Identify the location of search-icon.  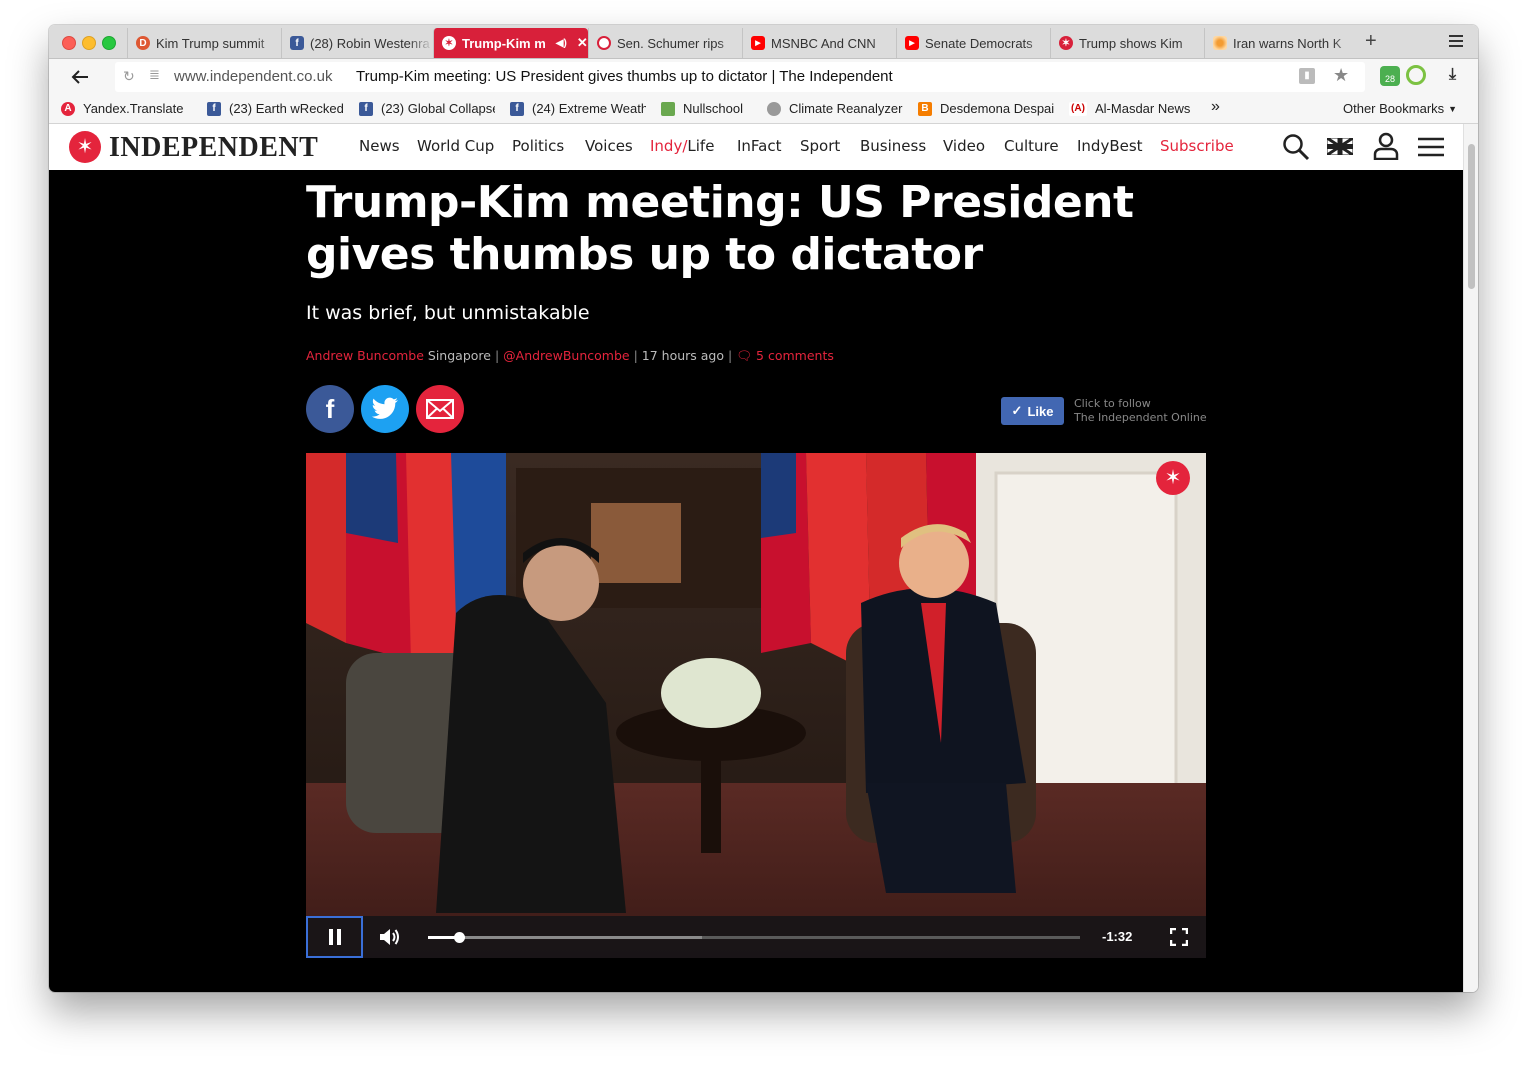
(1296, 147).